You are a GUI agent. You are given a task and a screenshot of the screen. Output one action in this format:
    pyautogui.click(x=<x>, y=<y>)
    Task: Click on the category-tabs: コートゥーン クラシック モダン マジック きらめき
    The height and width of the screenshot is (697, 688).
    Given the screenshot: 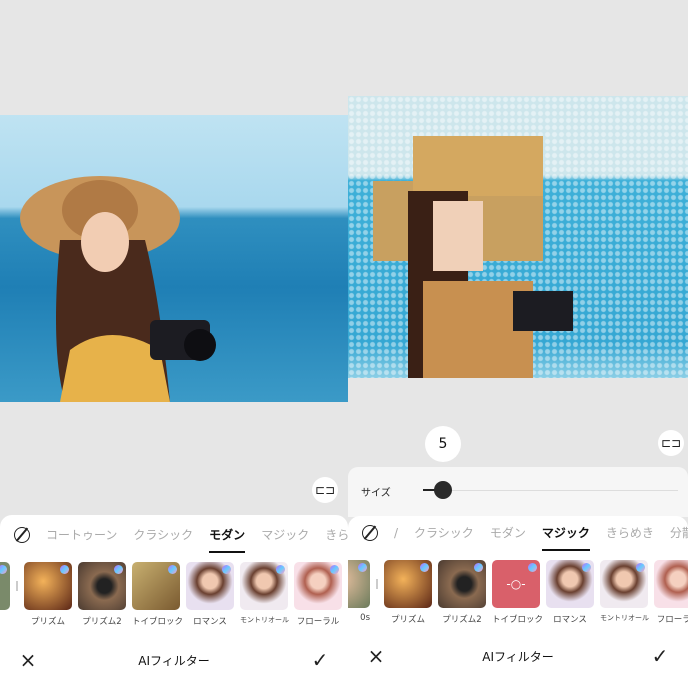 What is the action you would take?
    pyautogui.click(x=174, y=535)
    